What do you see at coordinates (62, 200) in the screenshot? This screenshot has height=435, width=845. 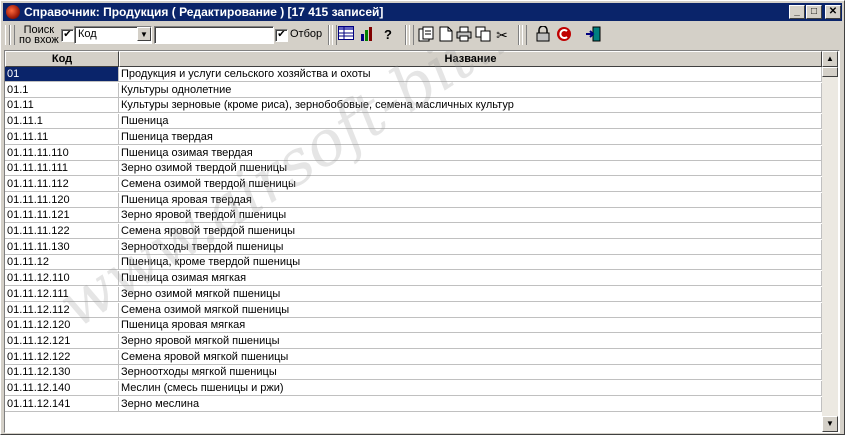 I see `cell-code: 01.11.11.120` at bounding box center [62, 200].